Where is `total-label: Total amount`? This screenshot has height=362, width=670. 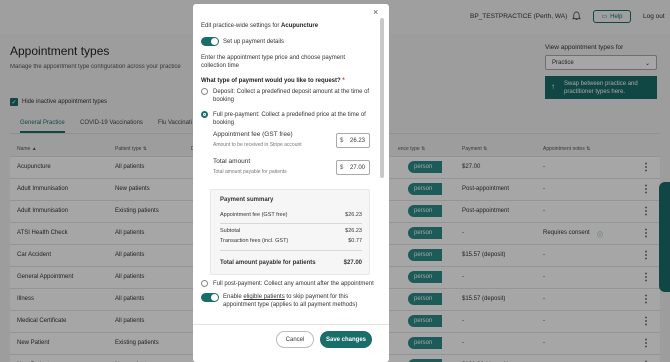 total-label: Total amount is located at coordinates (232, 161).